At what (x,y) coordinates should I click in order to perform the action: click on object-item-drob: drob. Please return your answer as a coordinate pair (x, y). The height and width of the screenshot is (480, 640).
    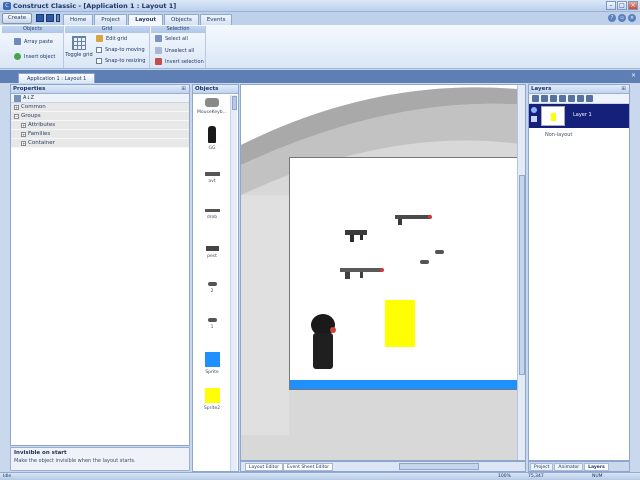
    Looking at the image, I should click on (212, 214).